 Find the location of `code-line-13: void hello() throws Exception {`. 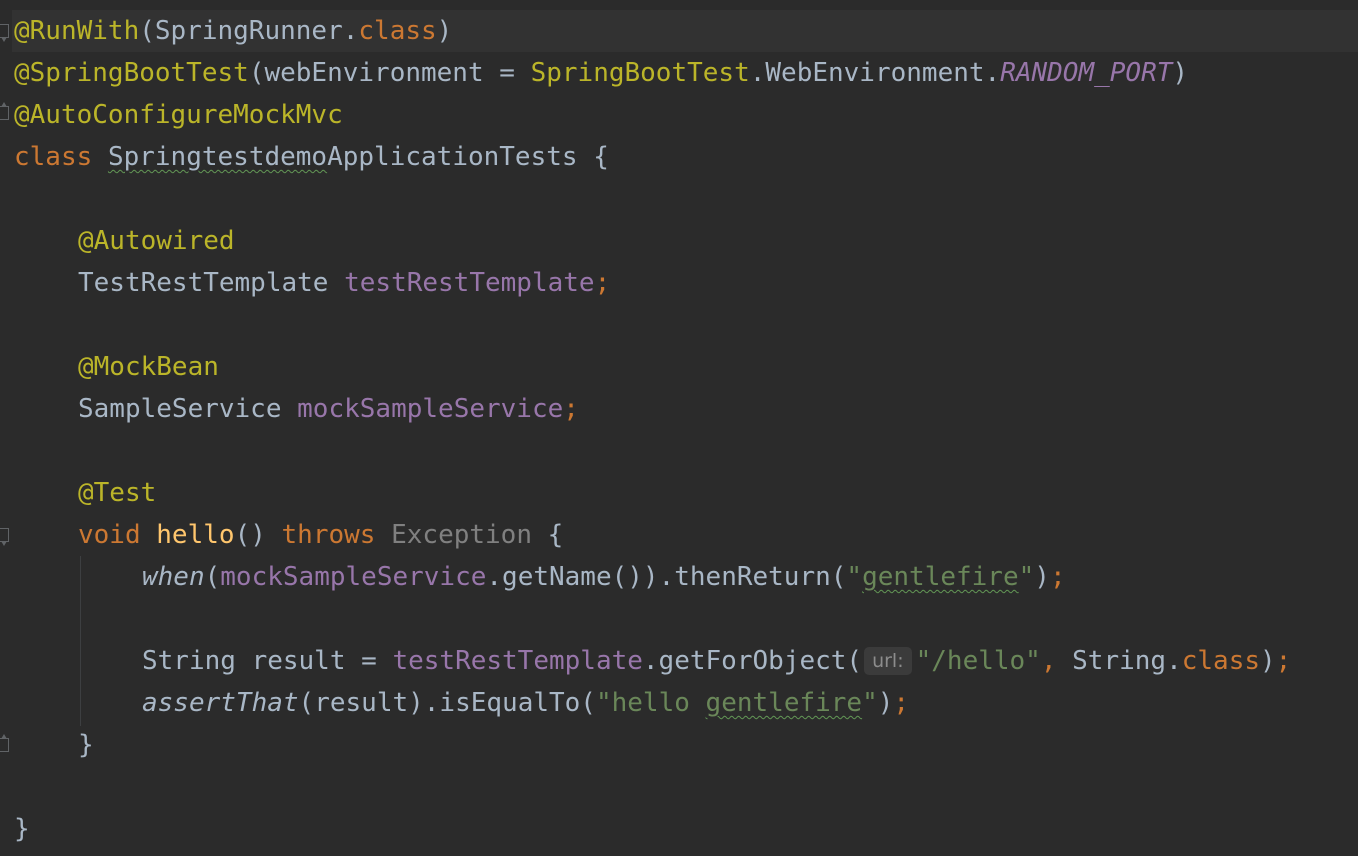

code-line-13: void hello() throws Exception { is located at coordinates (320, 535).